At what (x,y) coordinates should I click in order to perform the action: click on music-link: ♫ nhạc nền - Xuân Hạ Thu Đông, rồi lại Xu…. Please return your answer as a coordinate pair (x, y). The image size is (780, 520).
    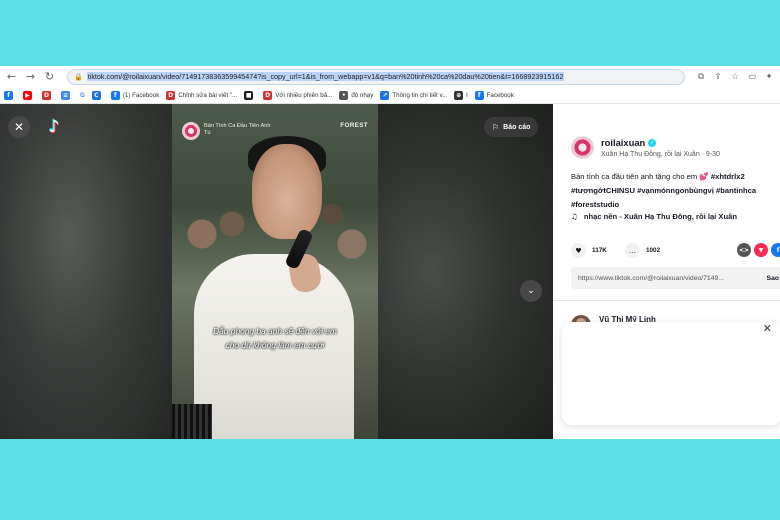
    Looking at the image, I should click on (654, 216).